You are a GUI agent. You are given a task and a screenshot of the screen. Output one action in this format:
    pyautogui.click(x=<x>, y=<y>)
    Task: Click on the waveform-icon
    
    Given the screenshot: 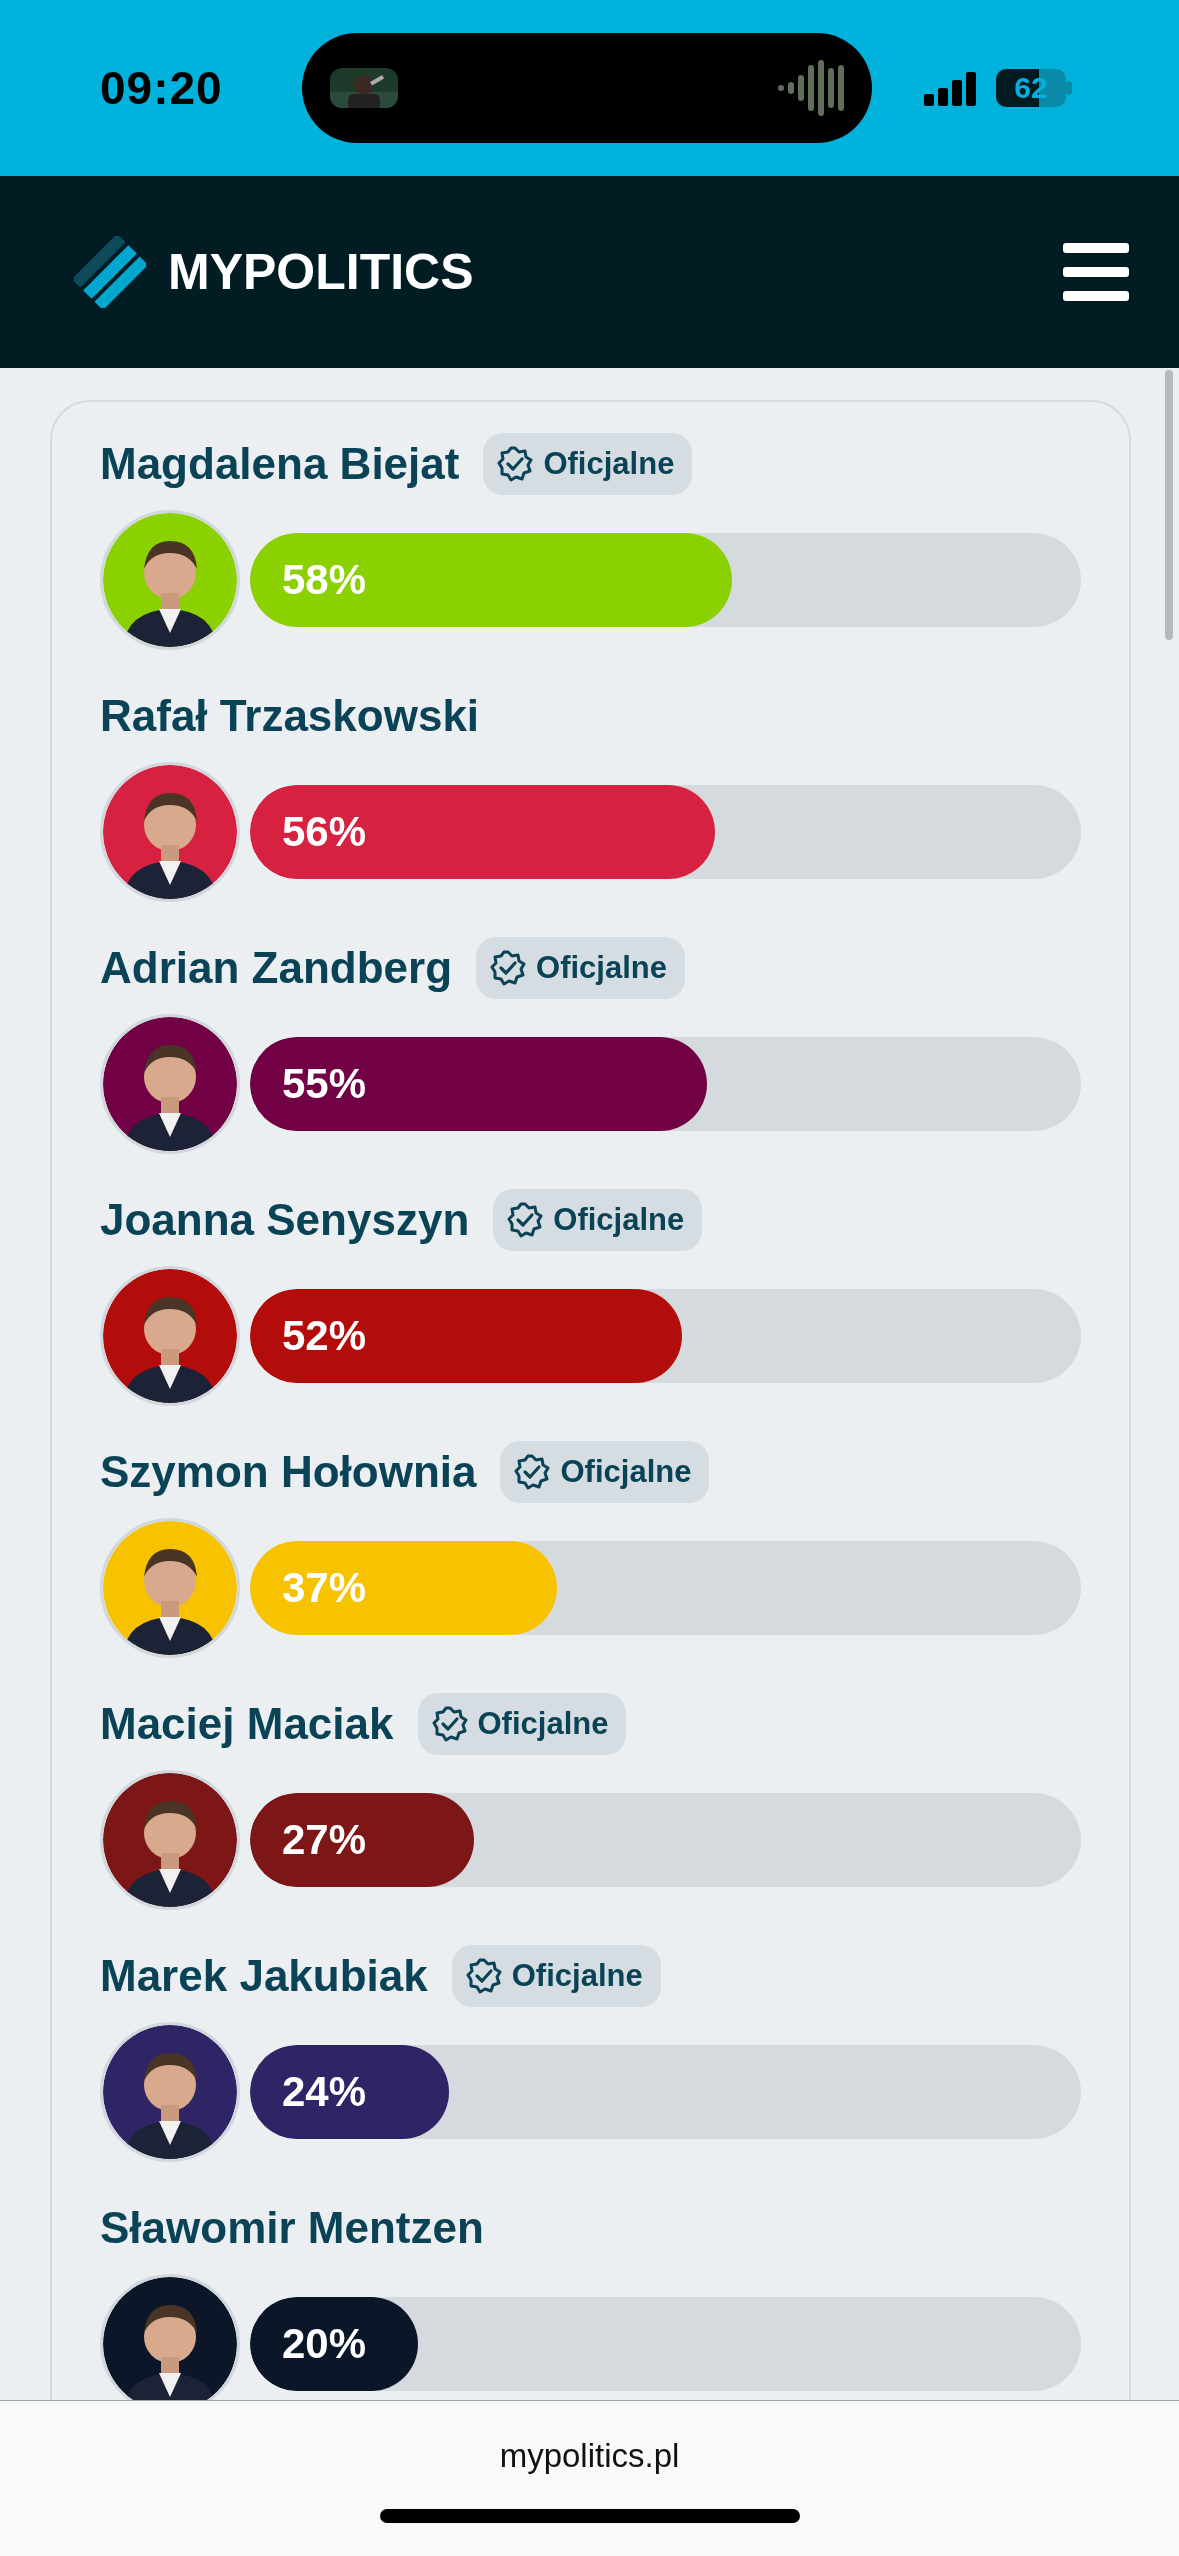 What is the action you would take?
    pyautogui.click(x=811, y=88)
    